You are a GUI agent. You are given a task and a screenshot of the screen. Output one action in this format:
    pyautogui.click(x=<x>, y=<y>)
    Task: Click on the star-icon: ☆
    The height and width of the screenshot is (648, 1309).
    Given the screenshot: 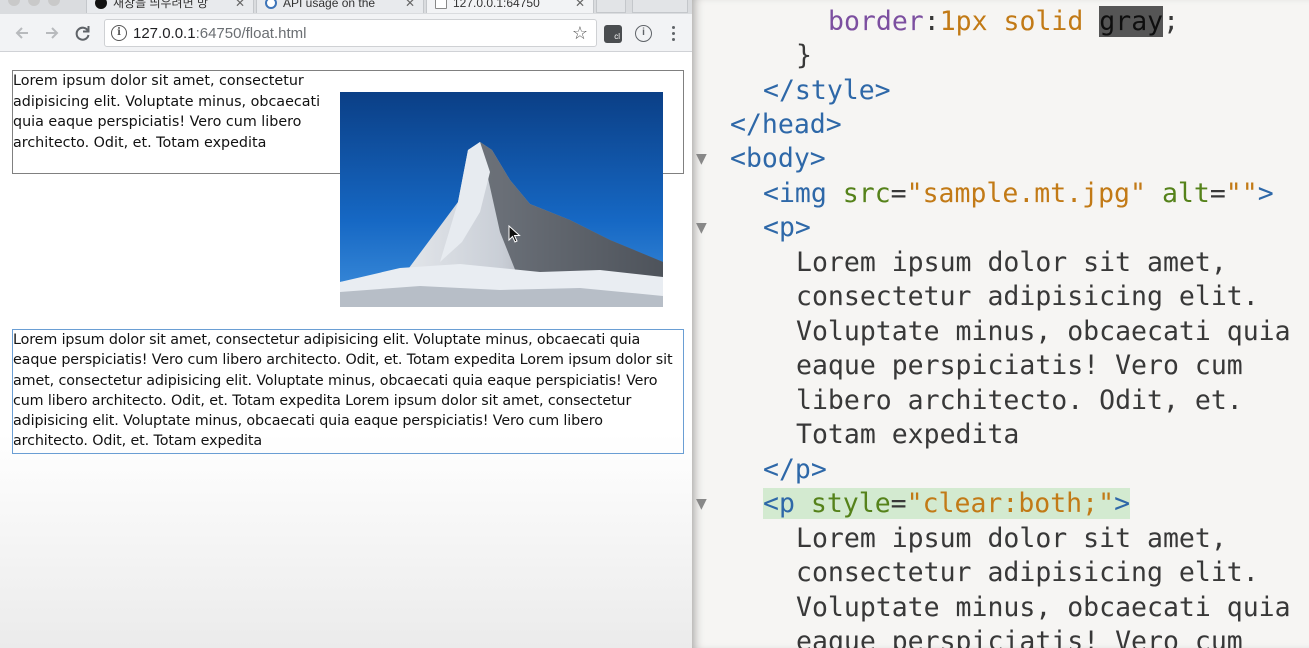 What is the action you would take?
    pyautogui.click(x=580, y=33)
    